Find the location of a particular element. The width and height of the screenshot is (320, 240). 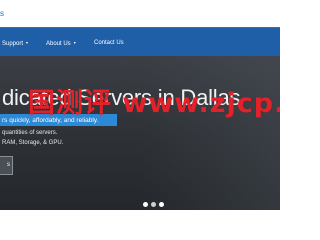

nav-item-contact-us: Contact Us is located at coordinates (109, 43).